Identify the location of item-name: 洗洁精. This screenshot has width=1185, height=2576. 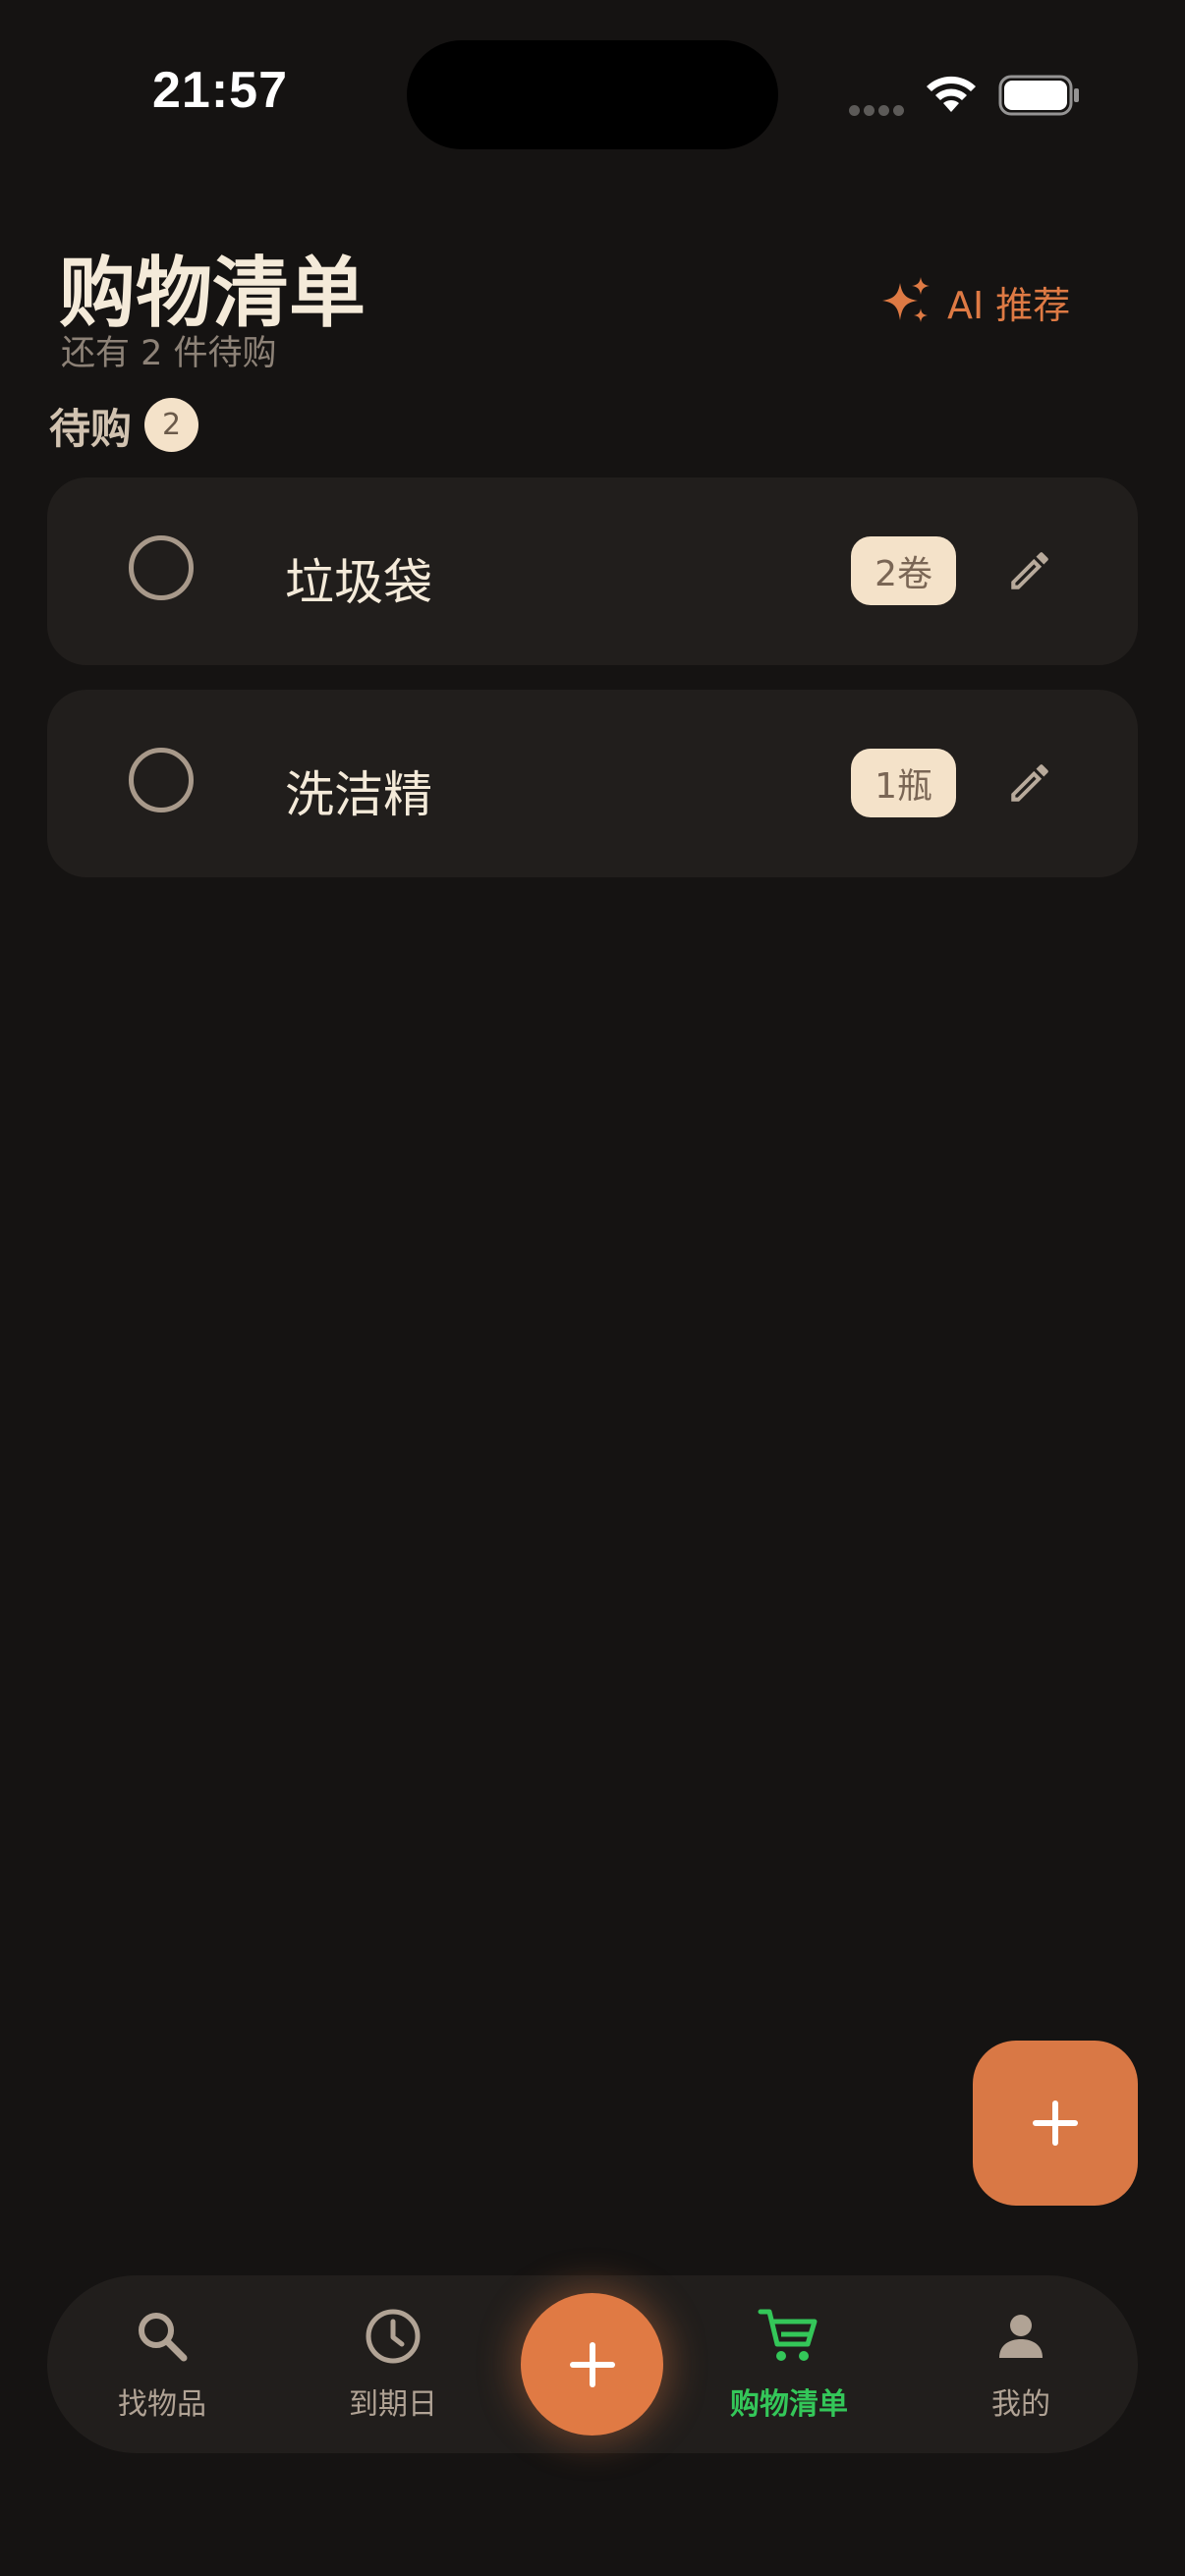
(358, 794).